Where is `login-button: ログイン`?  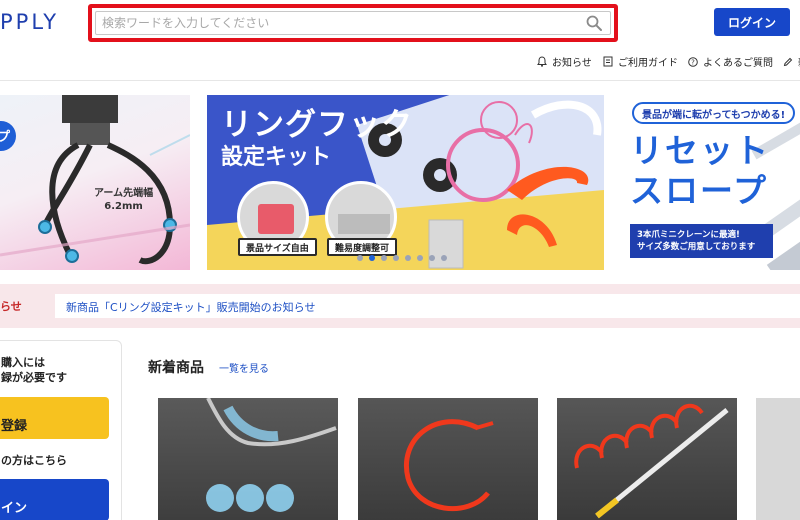 login-button: ログイン is located at coordinates (752, 22).